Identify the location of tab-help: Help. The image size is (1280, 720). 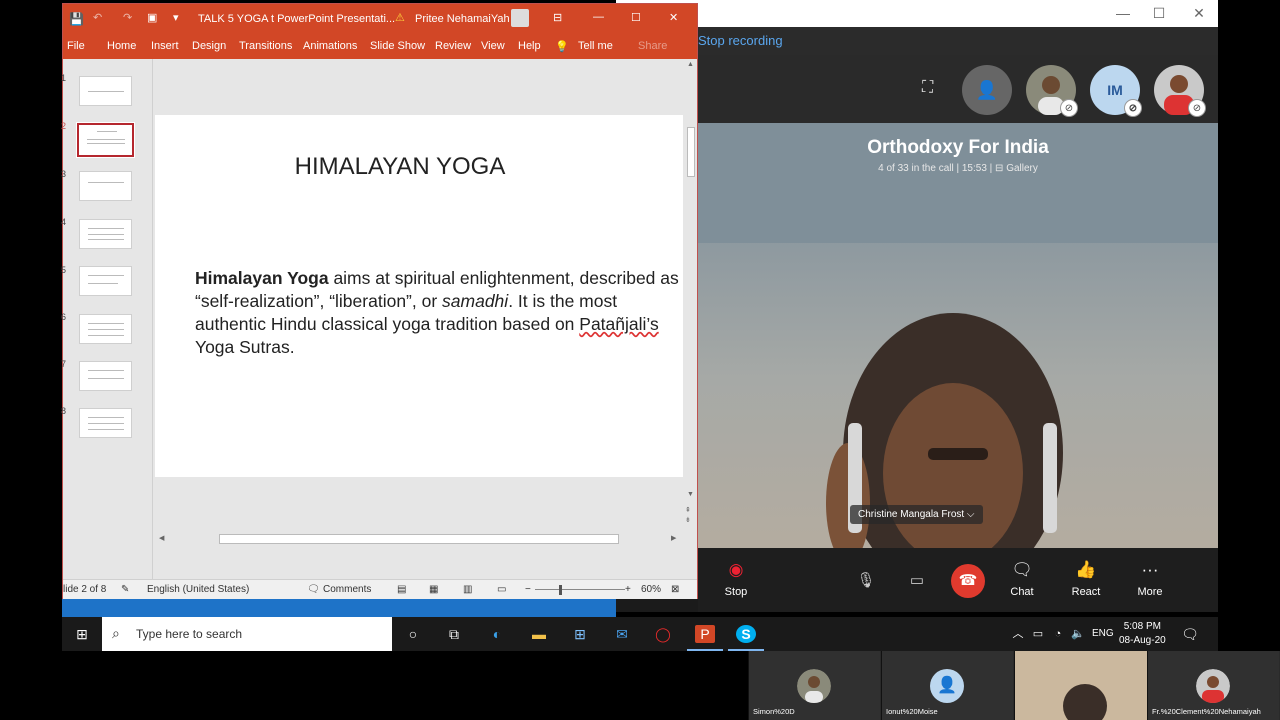
(529, 46).